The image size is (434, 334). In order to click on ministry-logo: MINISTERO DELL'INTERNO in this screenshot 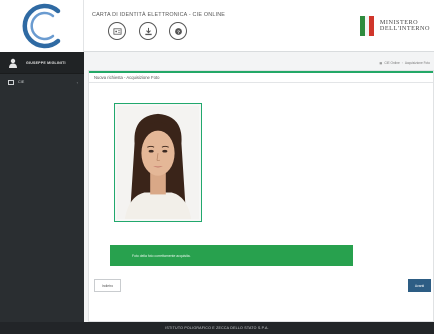, I will do `click(394, 26)`.